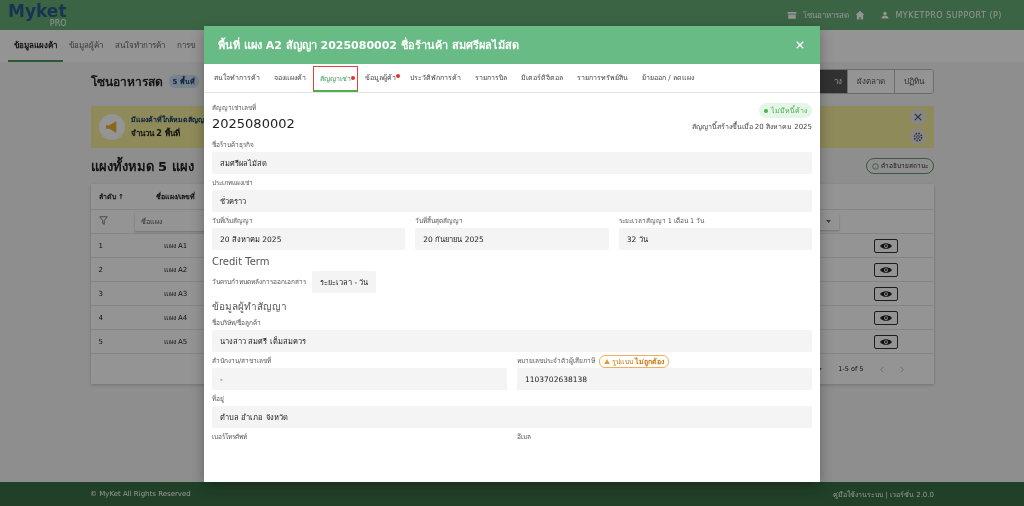  I want to click on banner-count: จำนวน 2 พื้นที่, so click(155, 133).